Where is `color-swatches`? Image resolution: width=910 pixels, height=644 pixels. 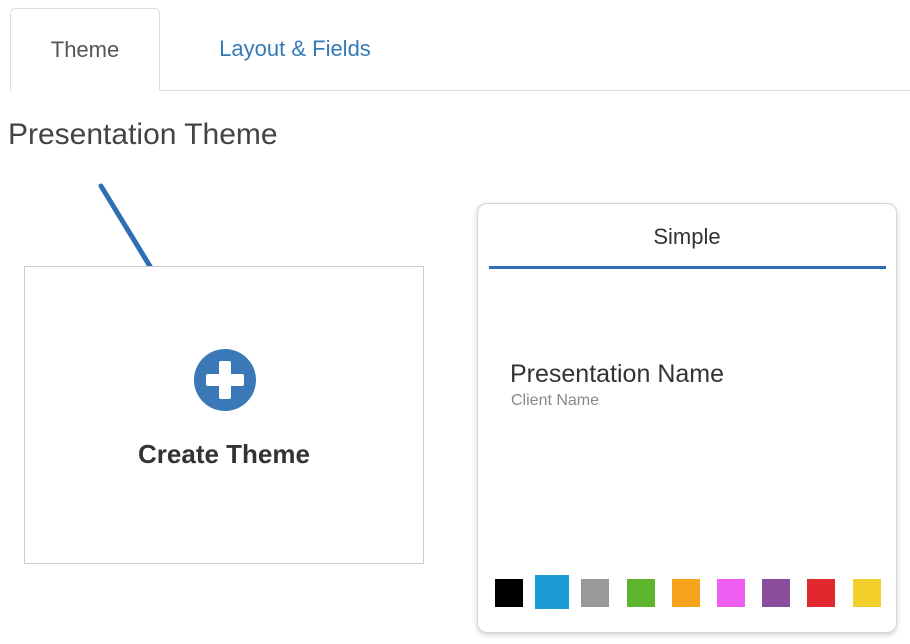 color-swatches is located at coordinates (690, 592).